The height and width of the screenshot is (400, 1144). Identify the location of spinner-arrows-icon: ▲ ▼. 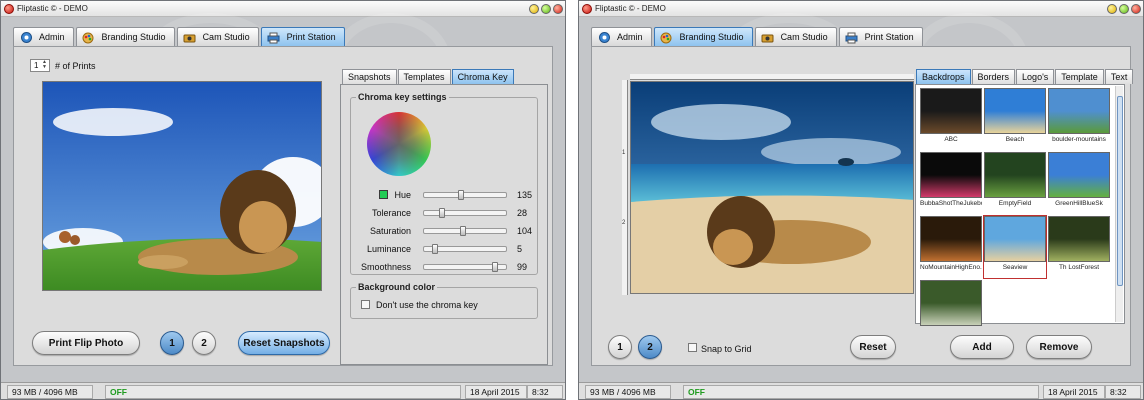
(45, 65).